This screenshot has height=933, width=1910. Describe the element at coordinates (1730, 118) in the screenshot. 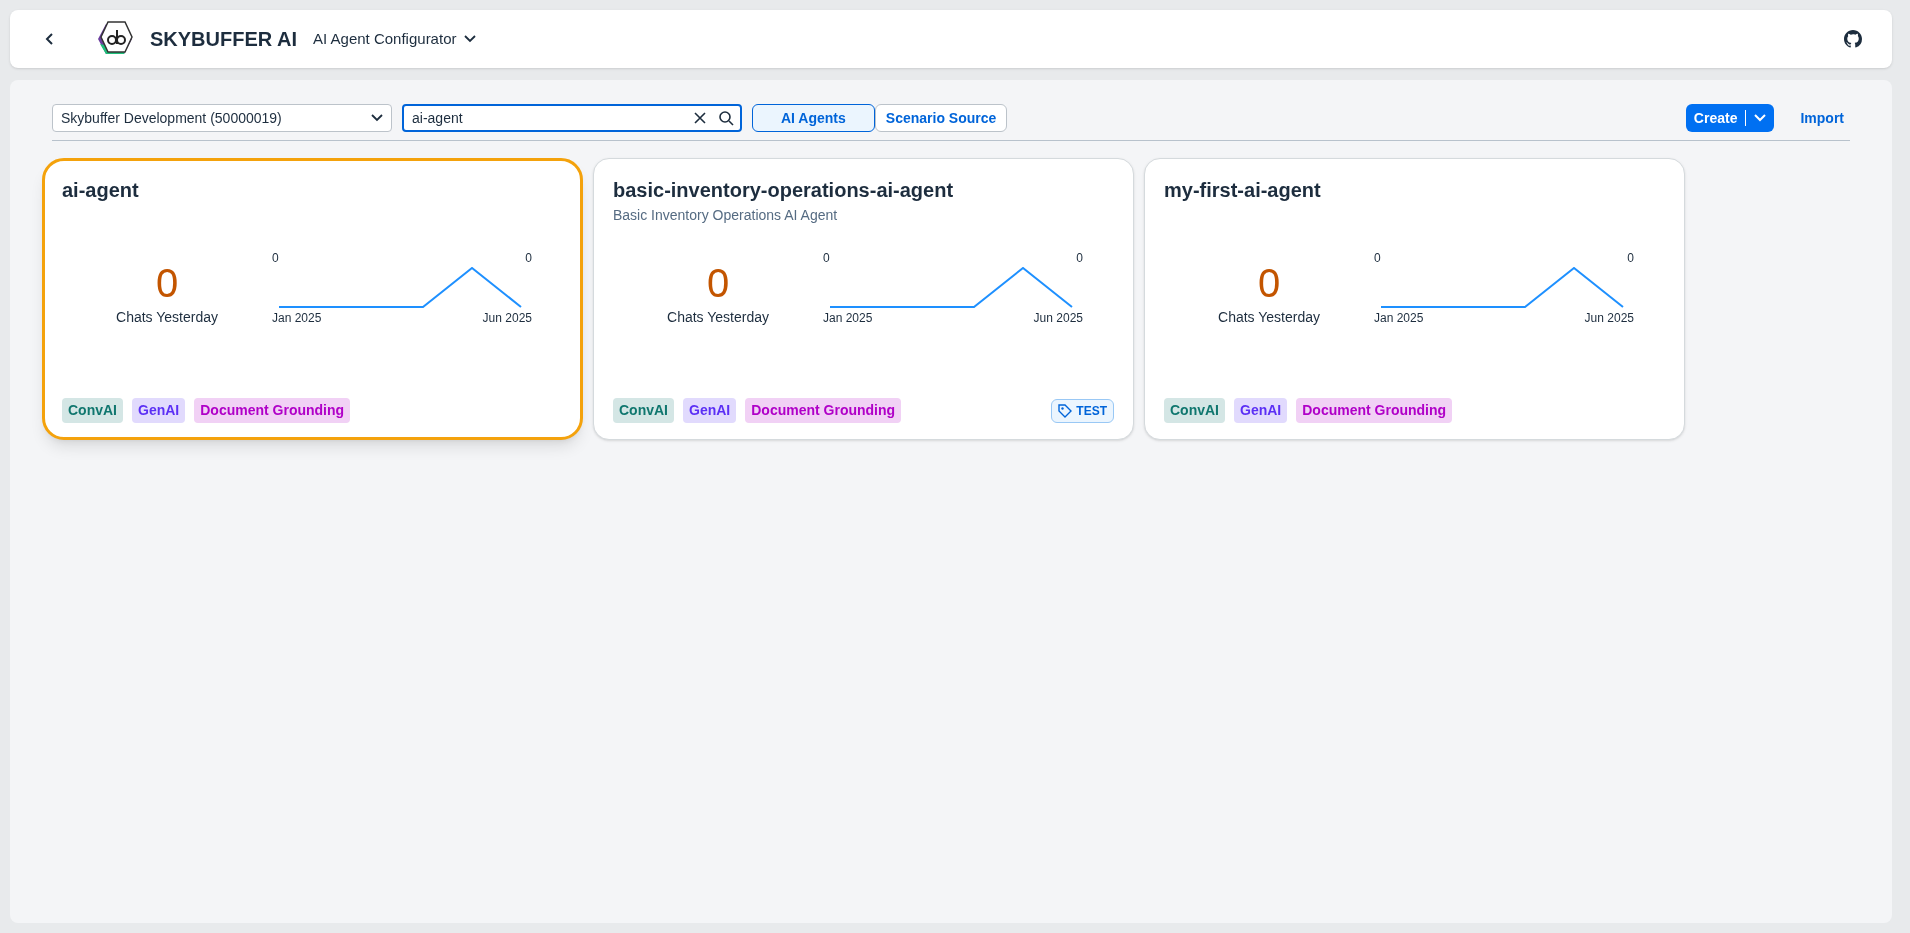

I see `create-button: Create` at that location.